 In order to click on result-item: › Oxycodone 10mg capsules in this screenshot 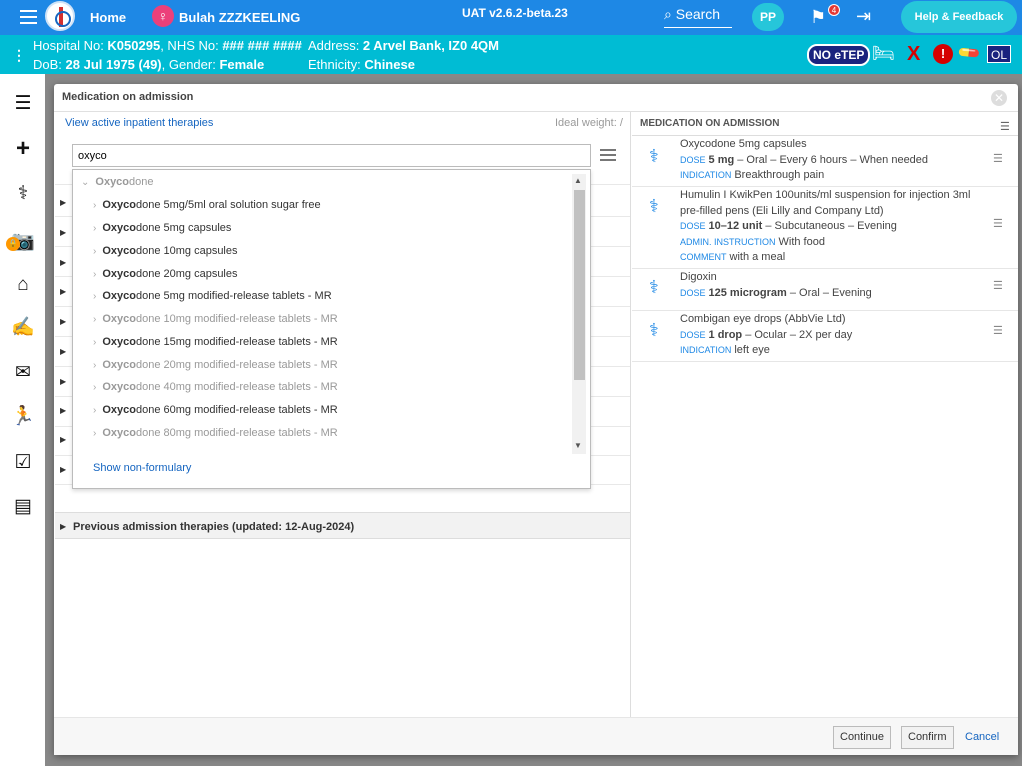, I will do `click(165, 251)`.